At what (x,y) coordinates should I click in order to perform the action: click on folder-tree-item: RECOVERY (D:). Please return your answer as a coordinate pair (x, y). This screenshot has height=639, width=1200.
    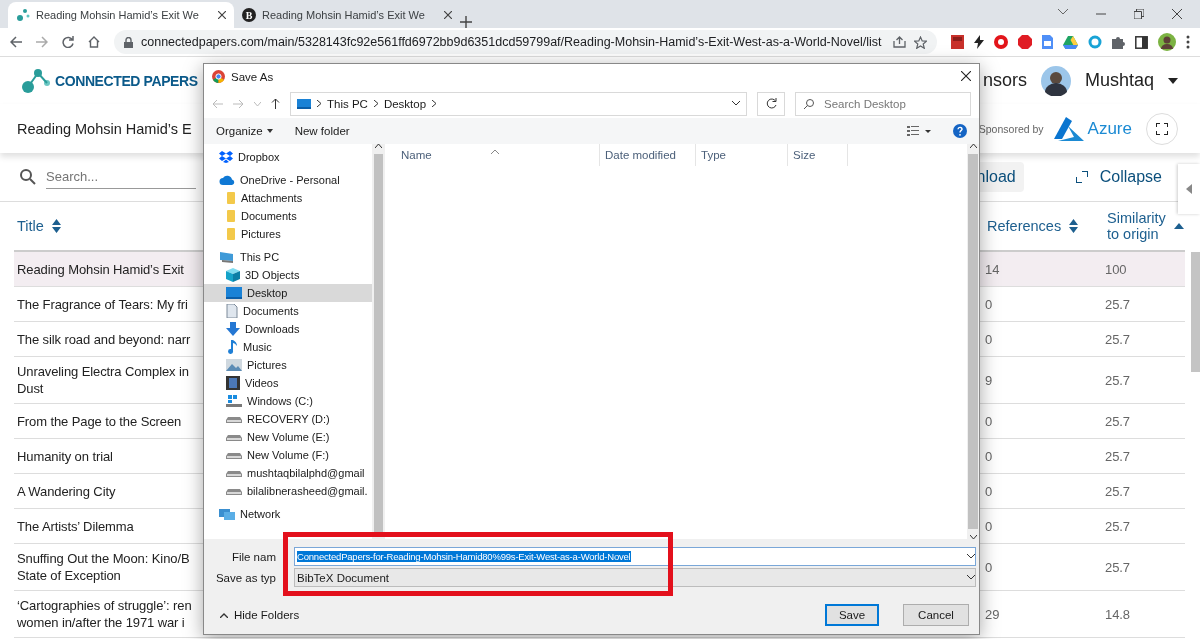
    Looking at the image, I should click on (288, 419).